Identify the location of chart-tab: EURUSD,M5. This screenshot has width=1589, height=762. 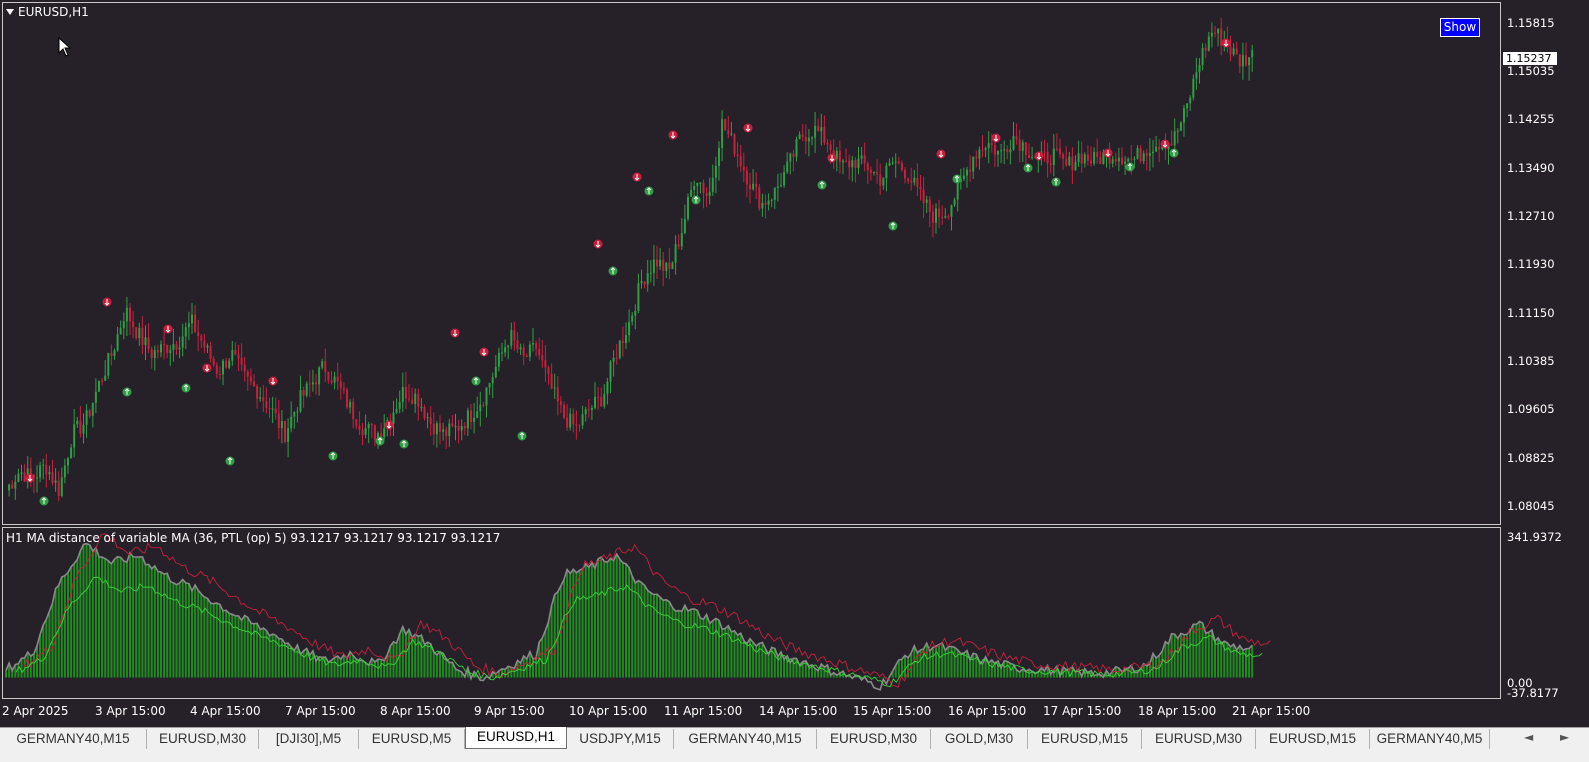
(412, 739).